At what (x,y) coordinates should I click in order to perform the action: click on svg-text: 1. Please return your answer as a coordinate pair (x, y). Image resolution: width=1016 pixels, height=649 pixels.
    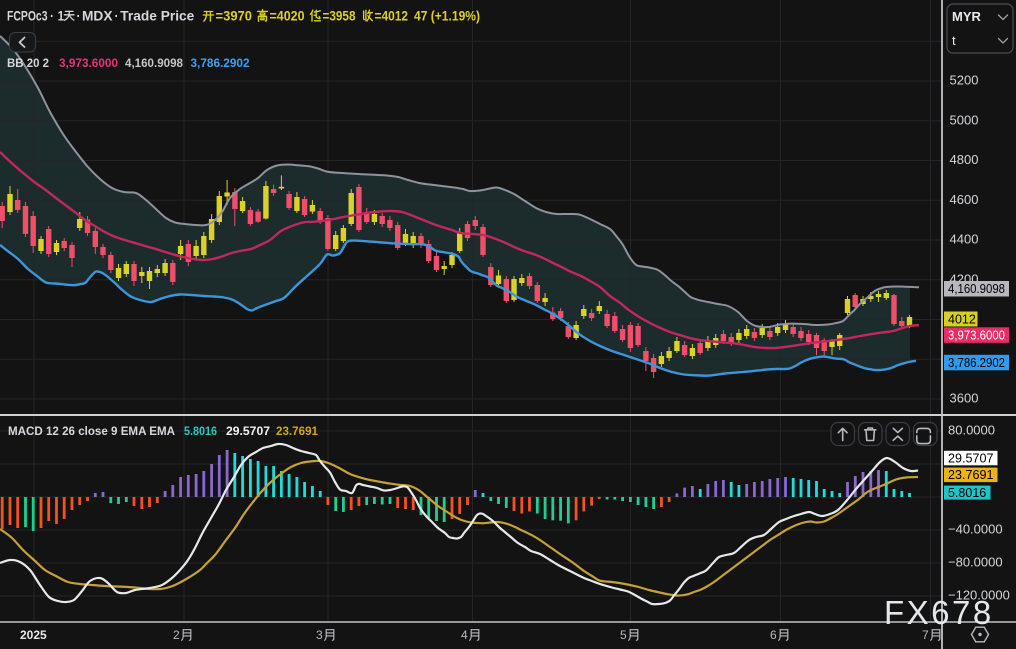
    Looking at the image, I should click on (61, 16).